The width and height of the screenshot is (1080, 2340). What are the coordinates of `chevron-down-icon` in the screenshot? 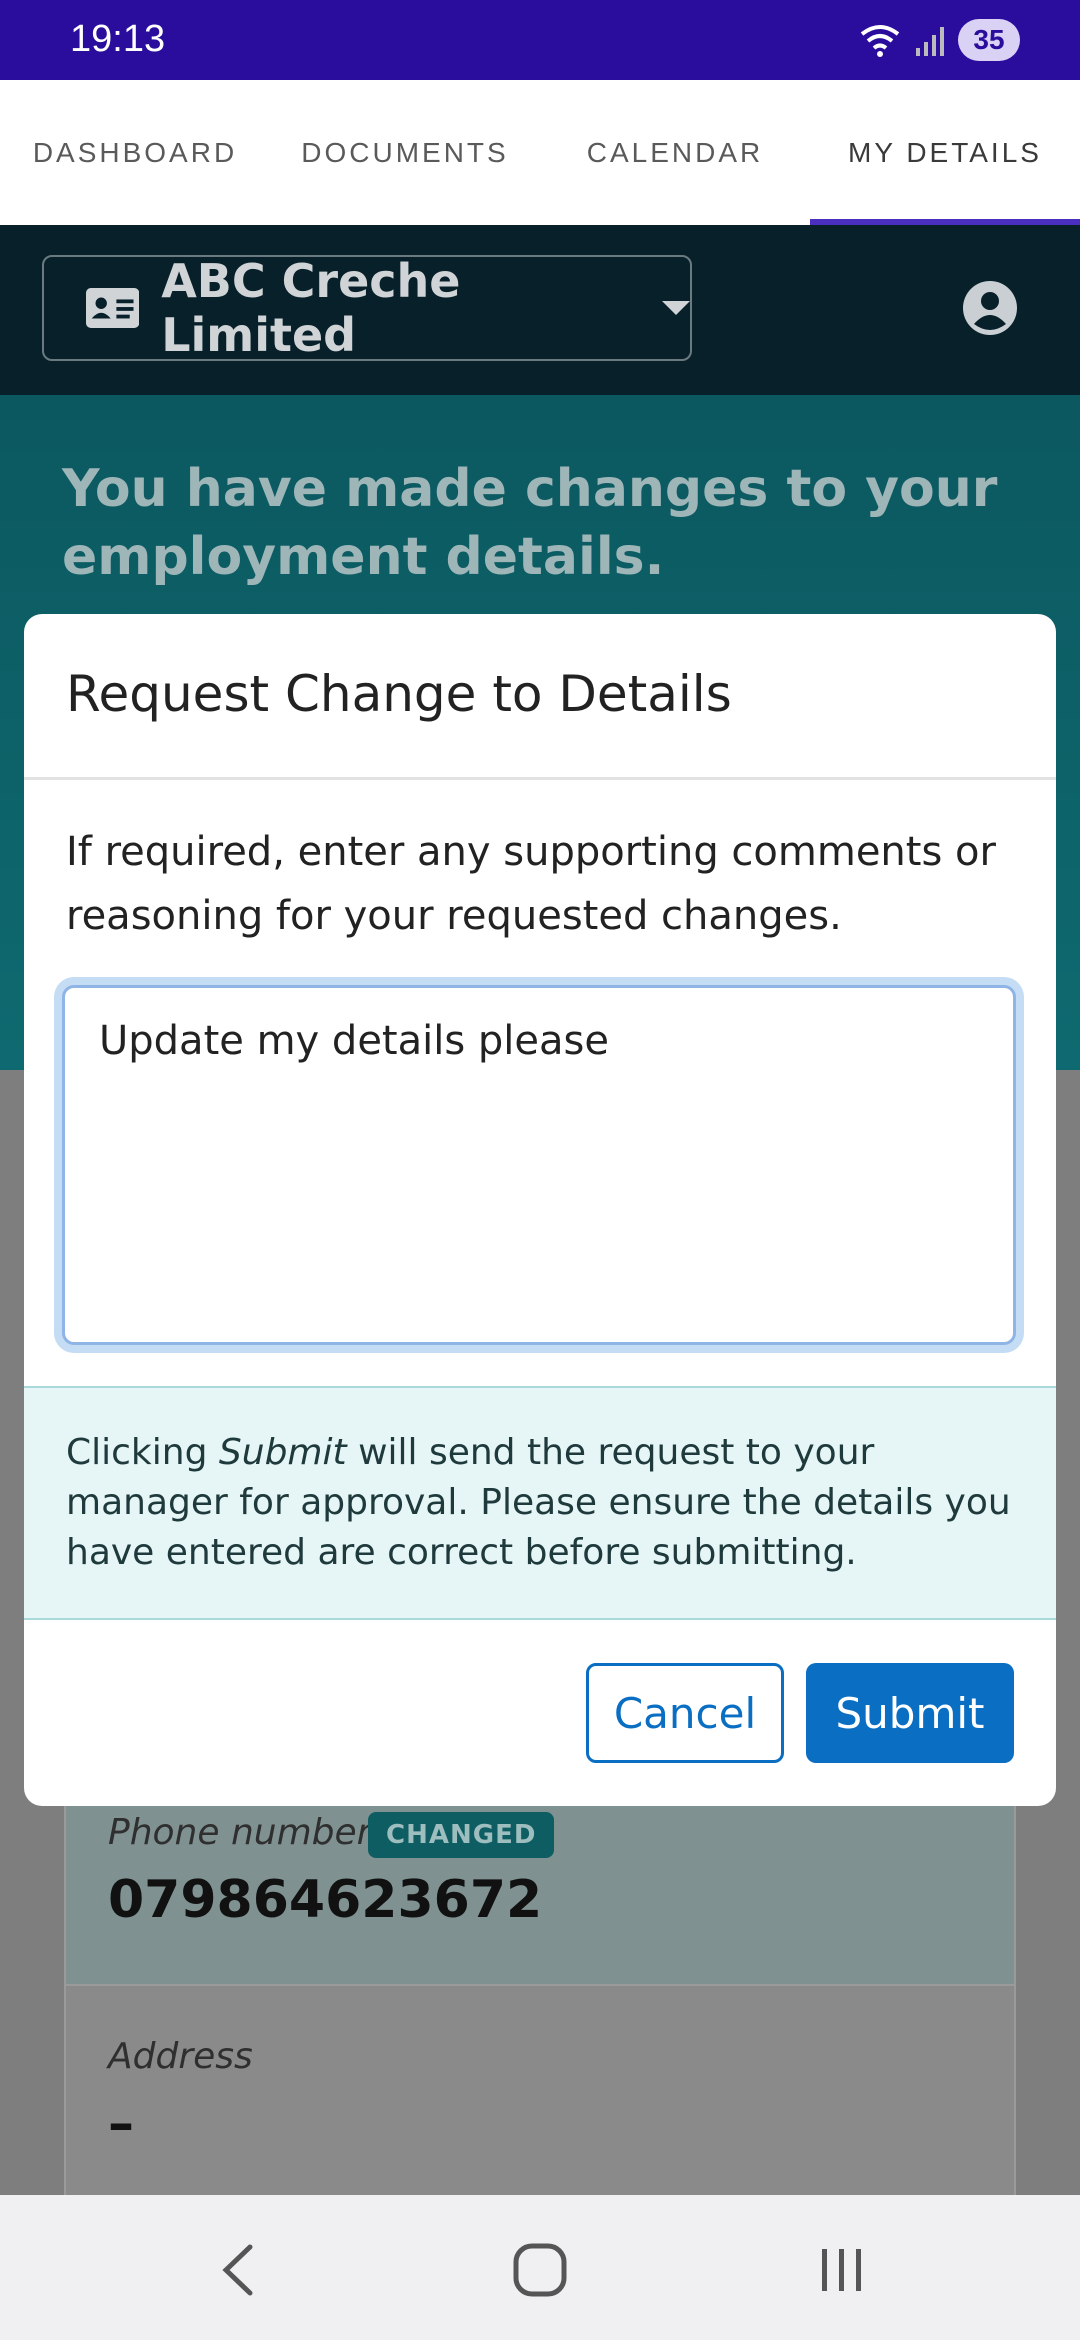 It's located at (676, 308).